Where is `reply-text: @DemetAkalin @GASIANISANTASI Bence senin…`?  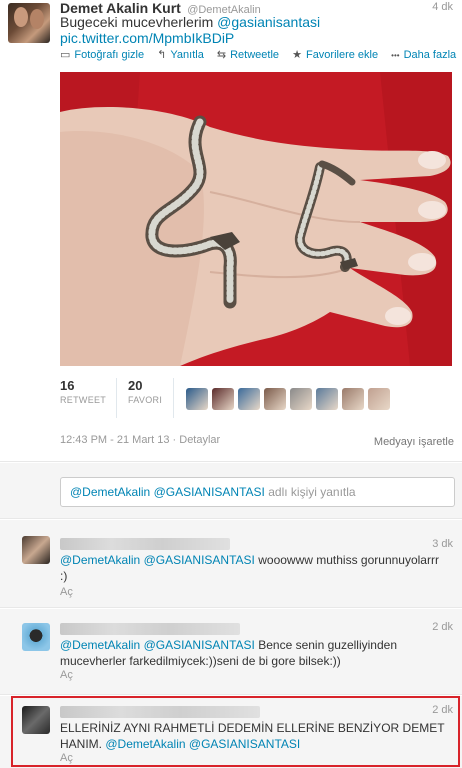
reply-text: @DemetAkalin @GASIANISANTASI Bence senin… is located at coordinates (252, 653).